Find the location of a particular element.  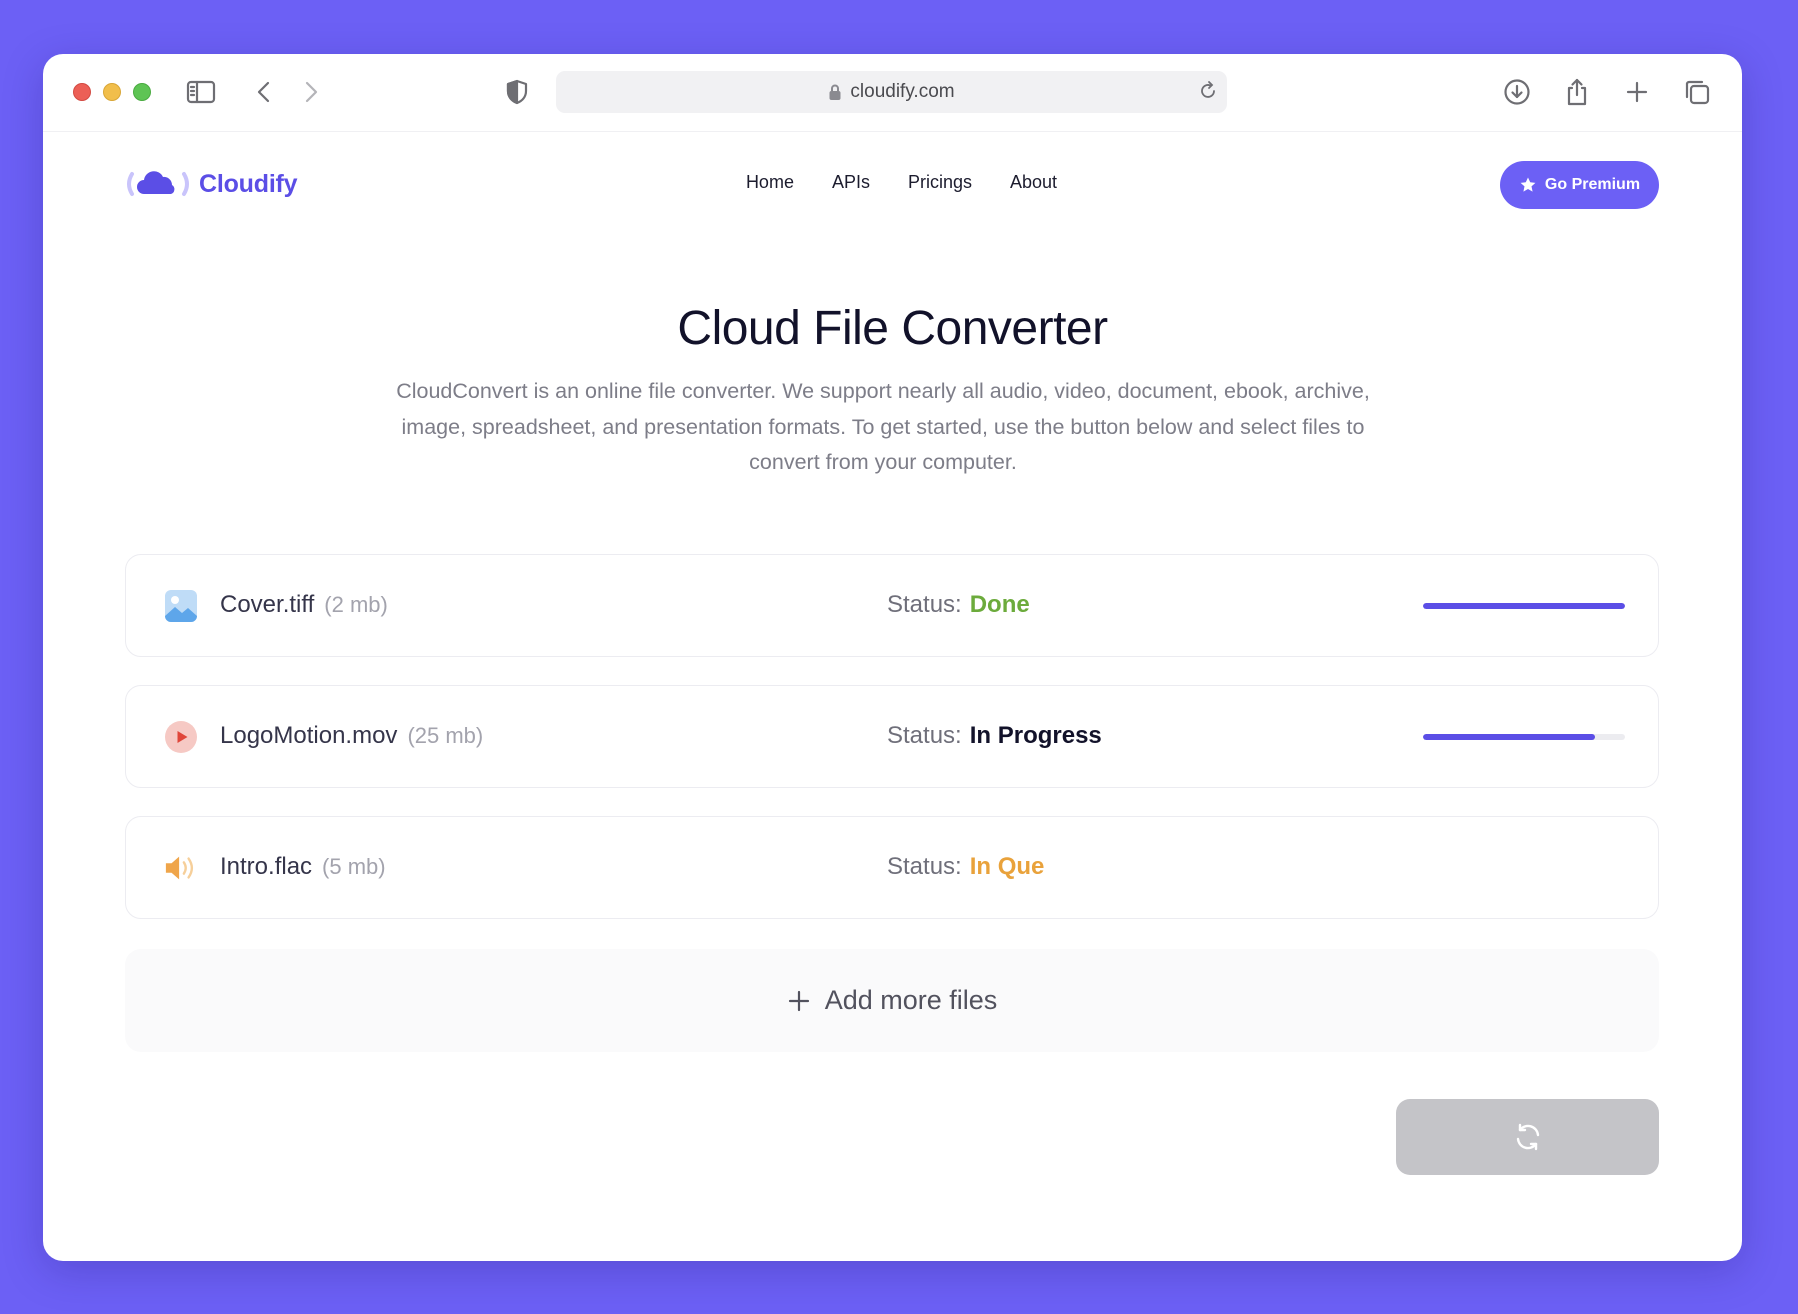

file-name: LogoMotion.mov (25 mb) is located at coordinates (352, 735).